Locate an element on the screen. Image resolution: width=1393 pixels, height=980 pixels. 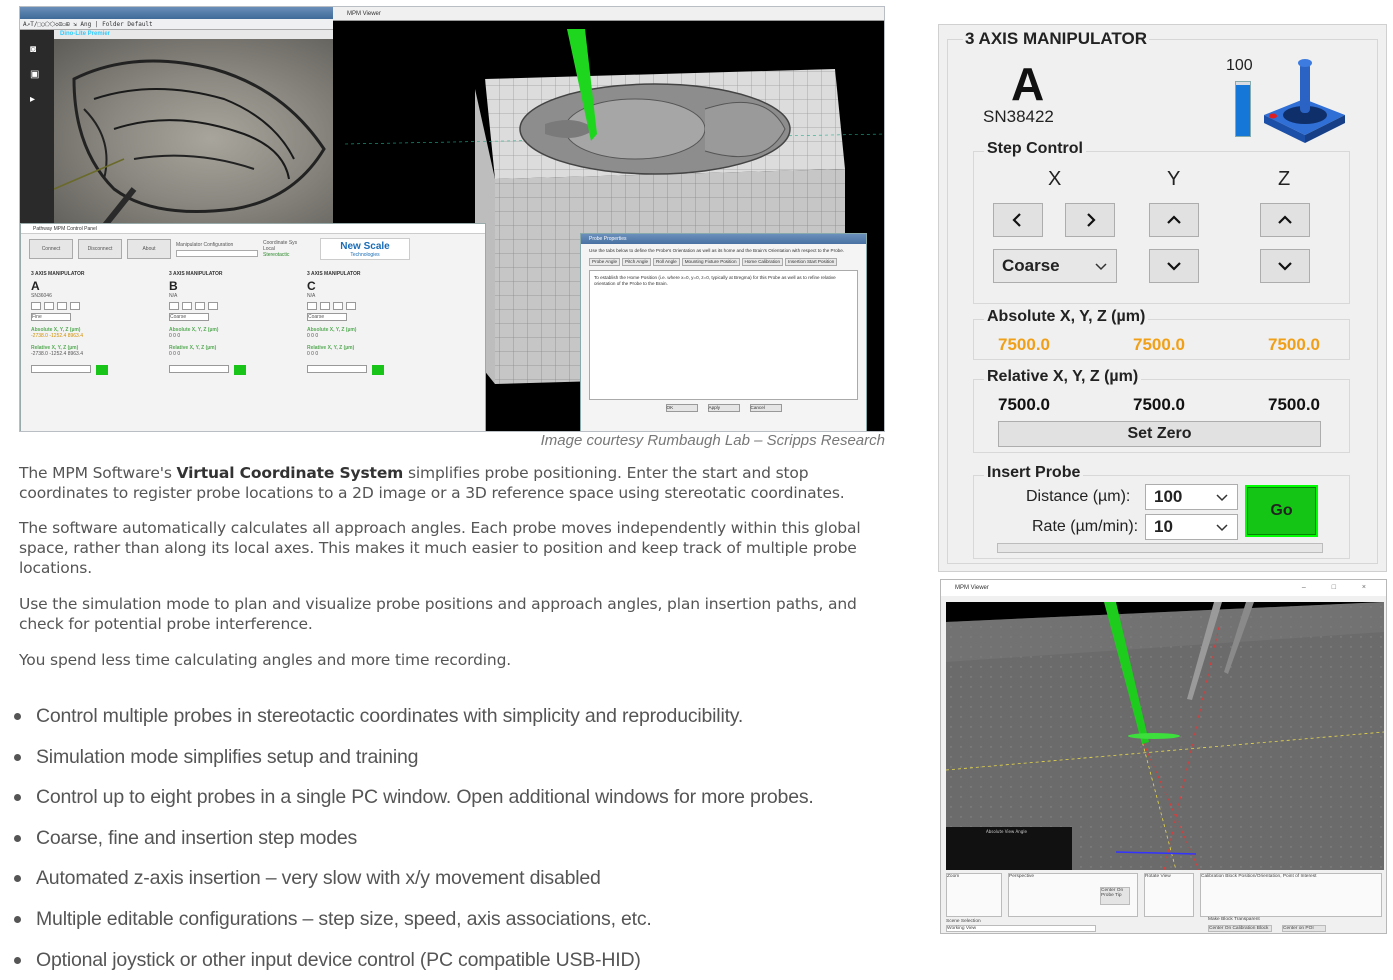
about-button: About is located at coordinates (149, 249).